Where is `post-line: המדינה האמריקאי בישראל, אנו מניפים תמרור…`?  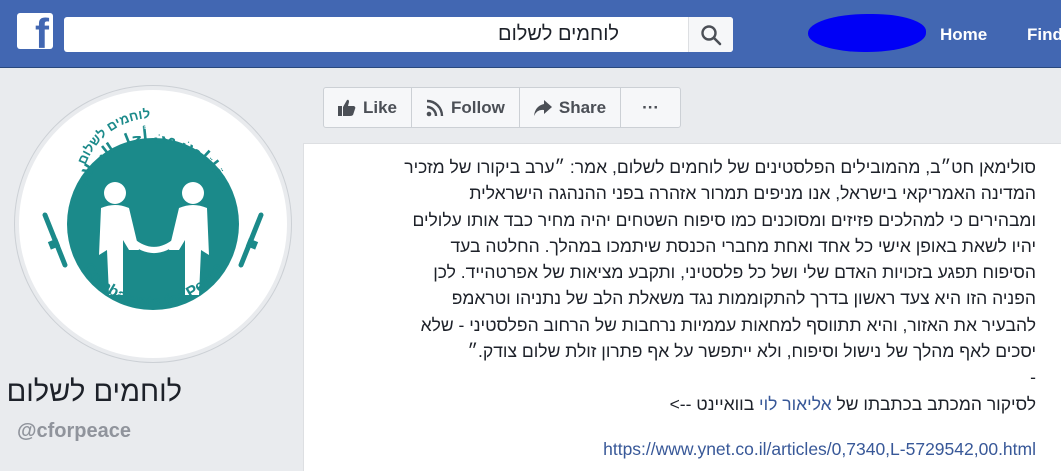 post-line: המדינה האמריקאי בישראל, אנו מניפים תמרור… is located at coordinates (752, 193).